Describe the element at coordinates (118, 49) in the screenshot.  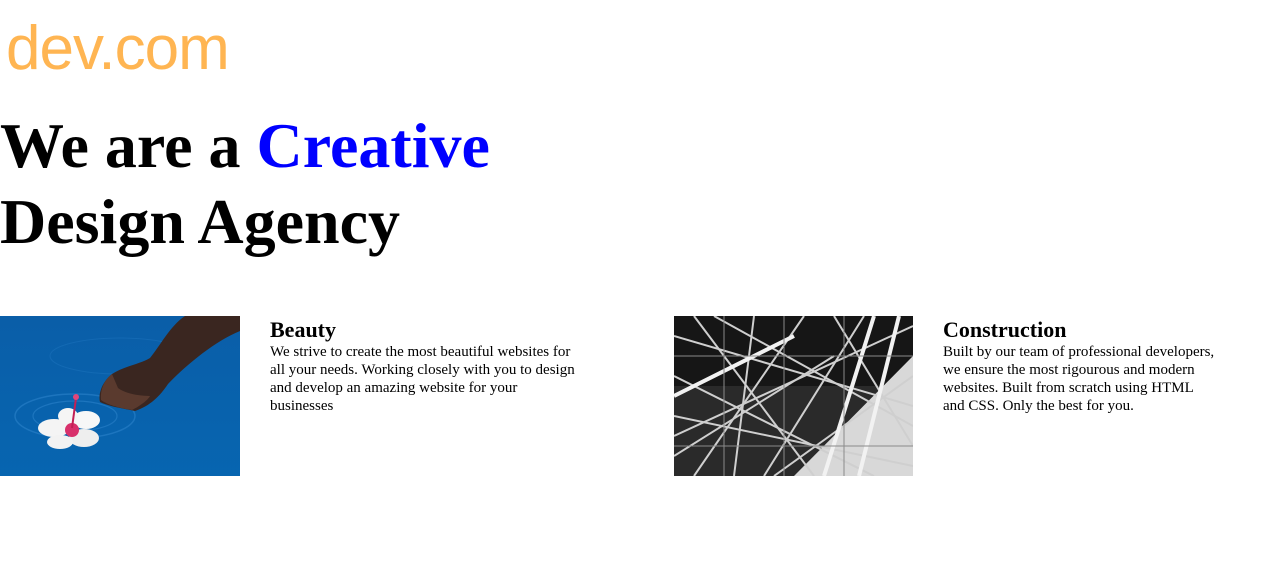
I see `site-logo: dev.com` at that location.